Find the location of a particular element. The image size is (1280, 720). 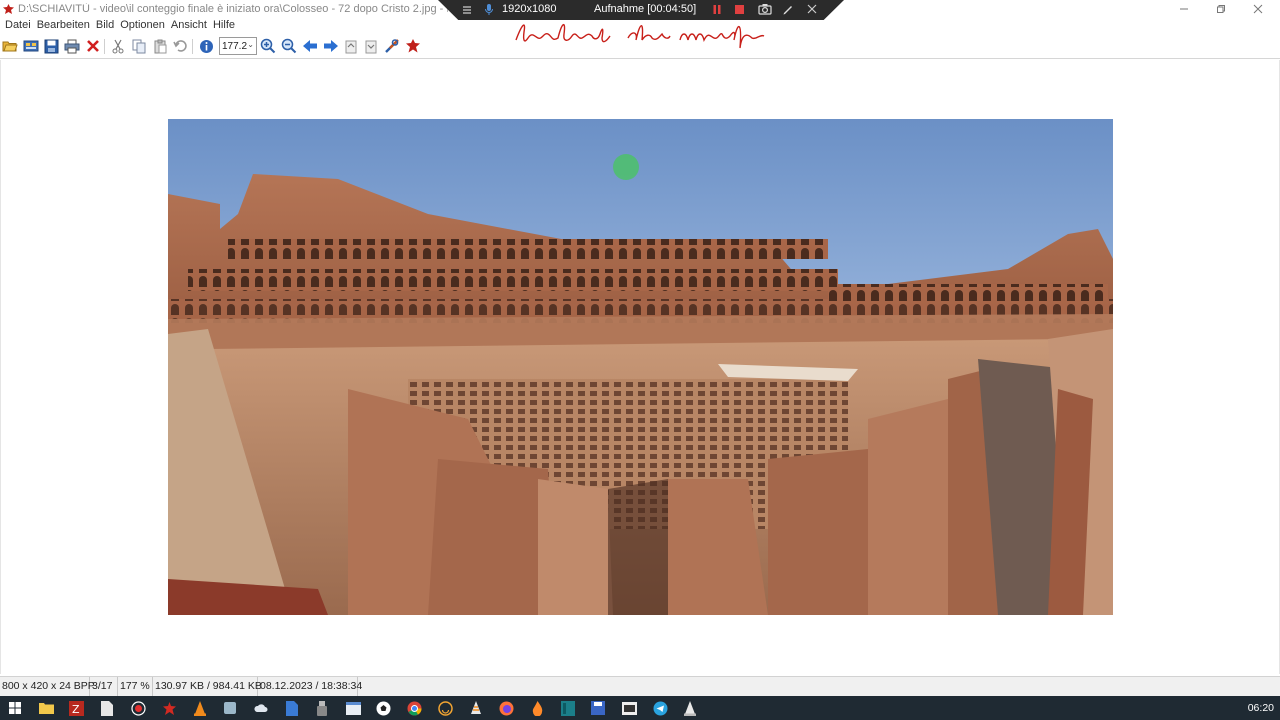

cloud-icon is located at coordinates (261, 708).